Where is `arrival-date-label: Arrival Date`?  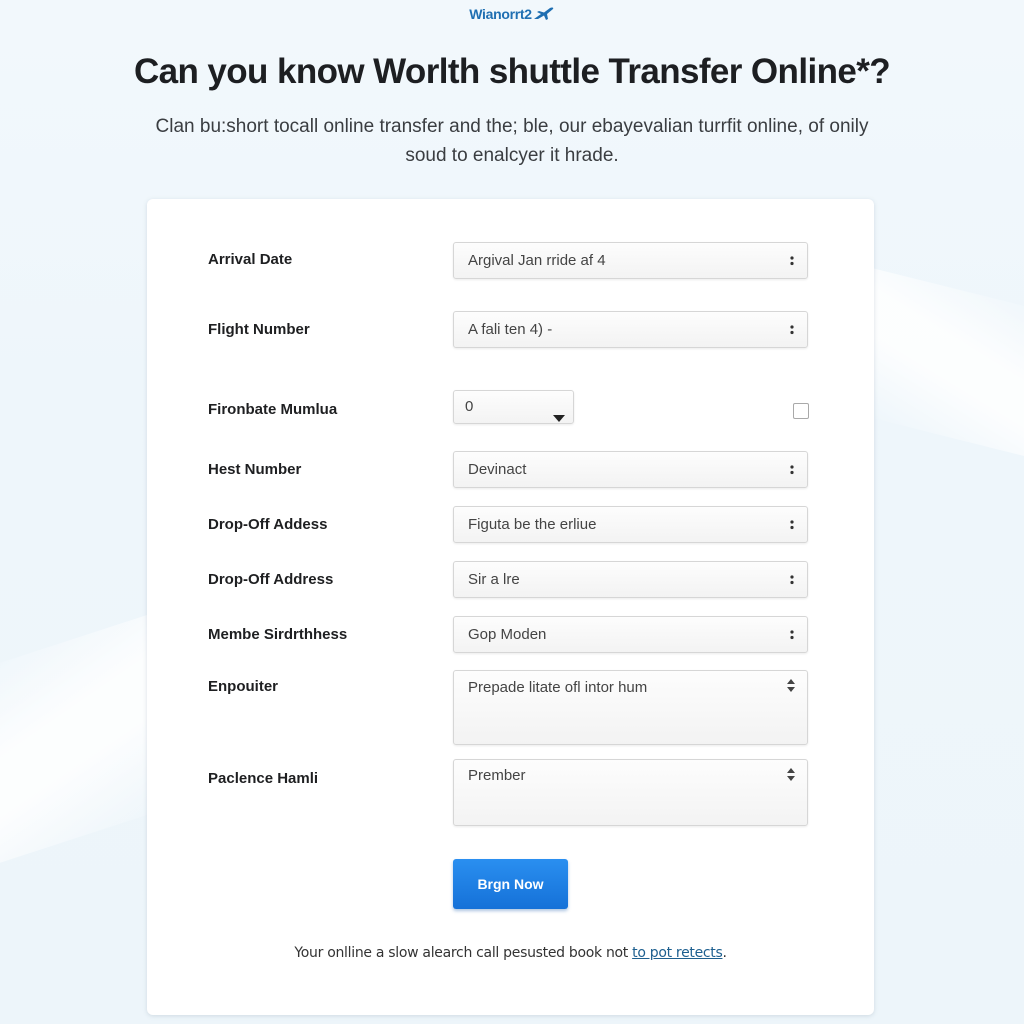 arrival-date-label: Arrival Date is located at coordinates (250, 259).